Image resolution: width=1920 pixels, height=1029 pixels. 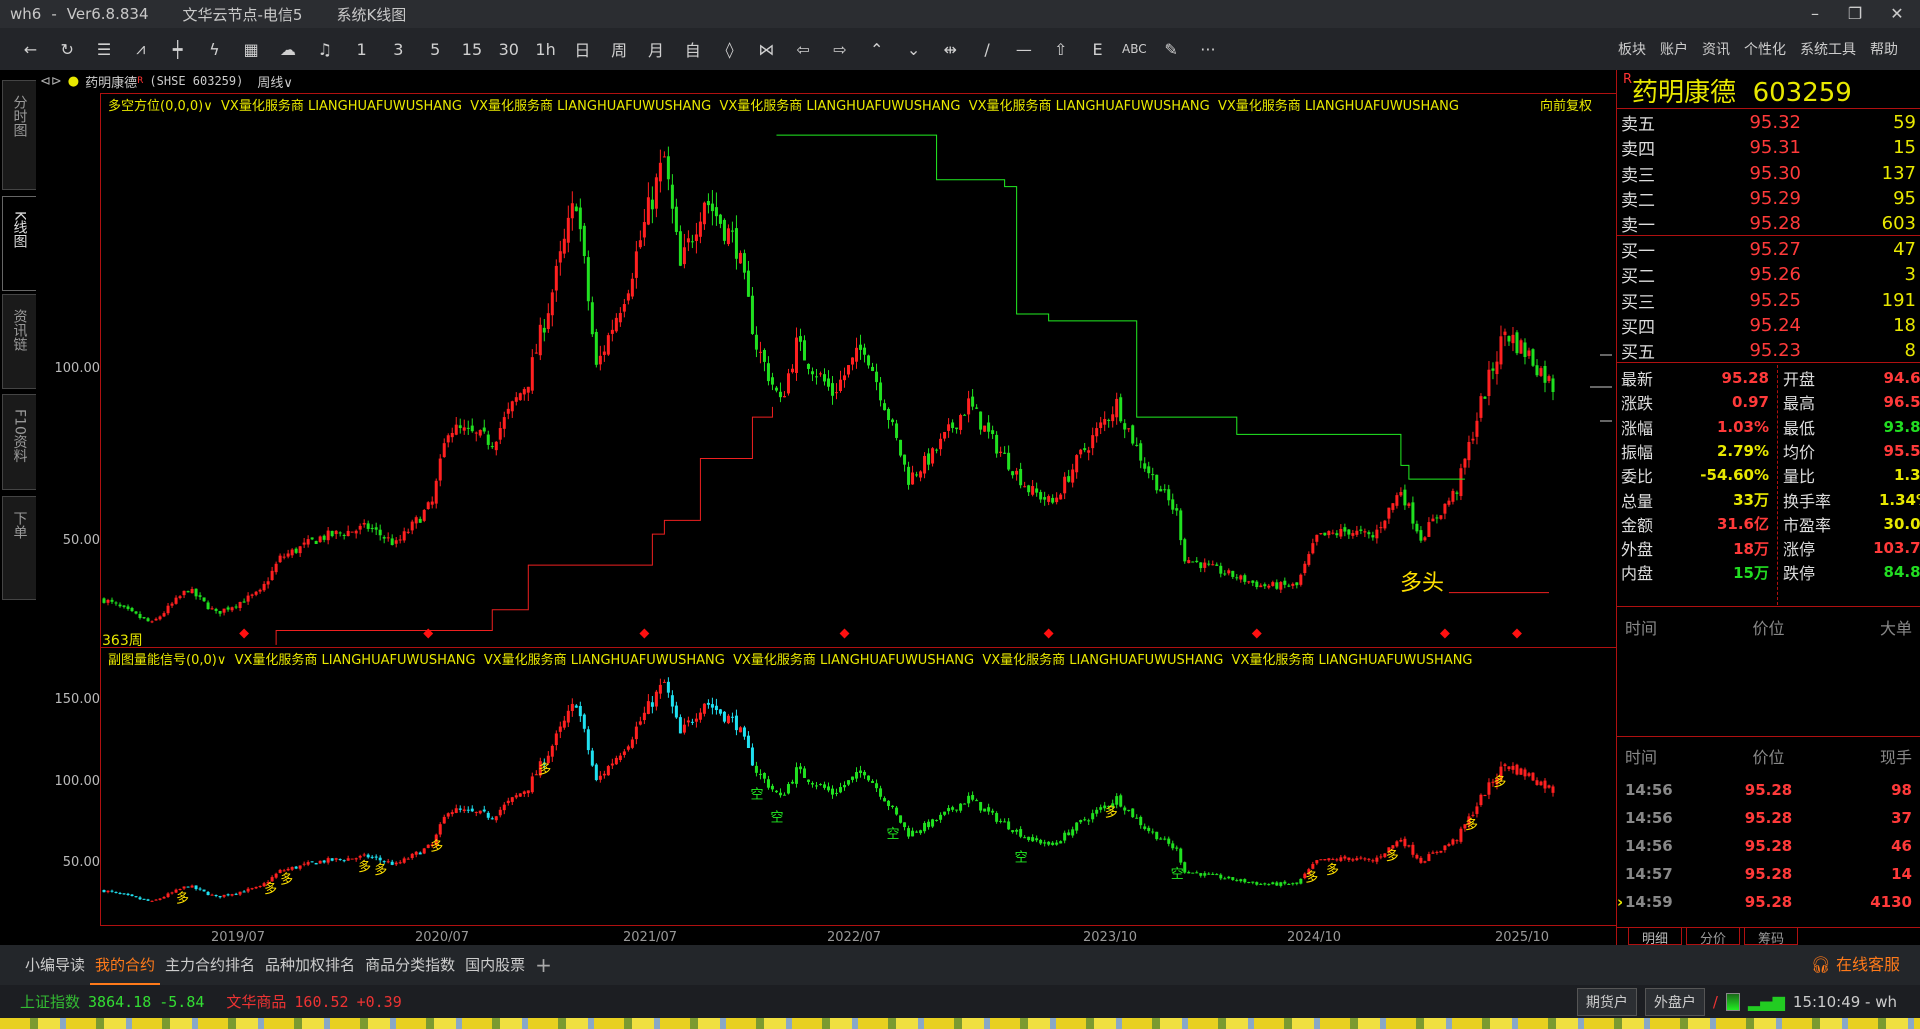 I want to click on order-book-row: 买二 95.26 3, so click(x=1768, y=274).